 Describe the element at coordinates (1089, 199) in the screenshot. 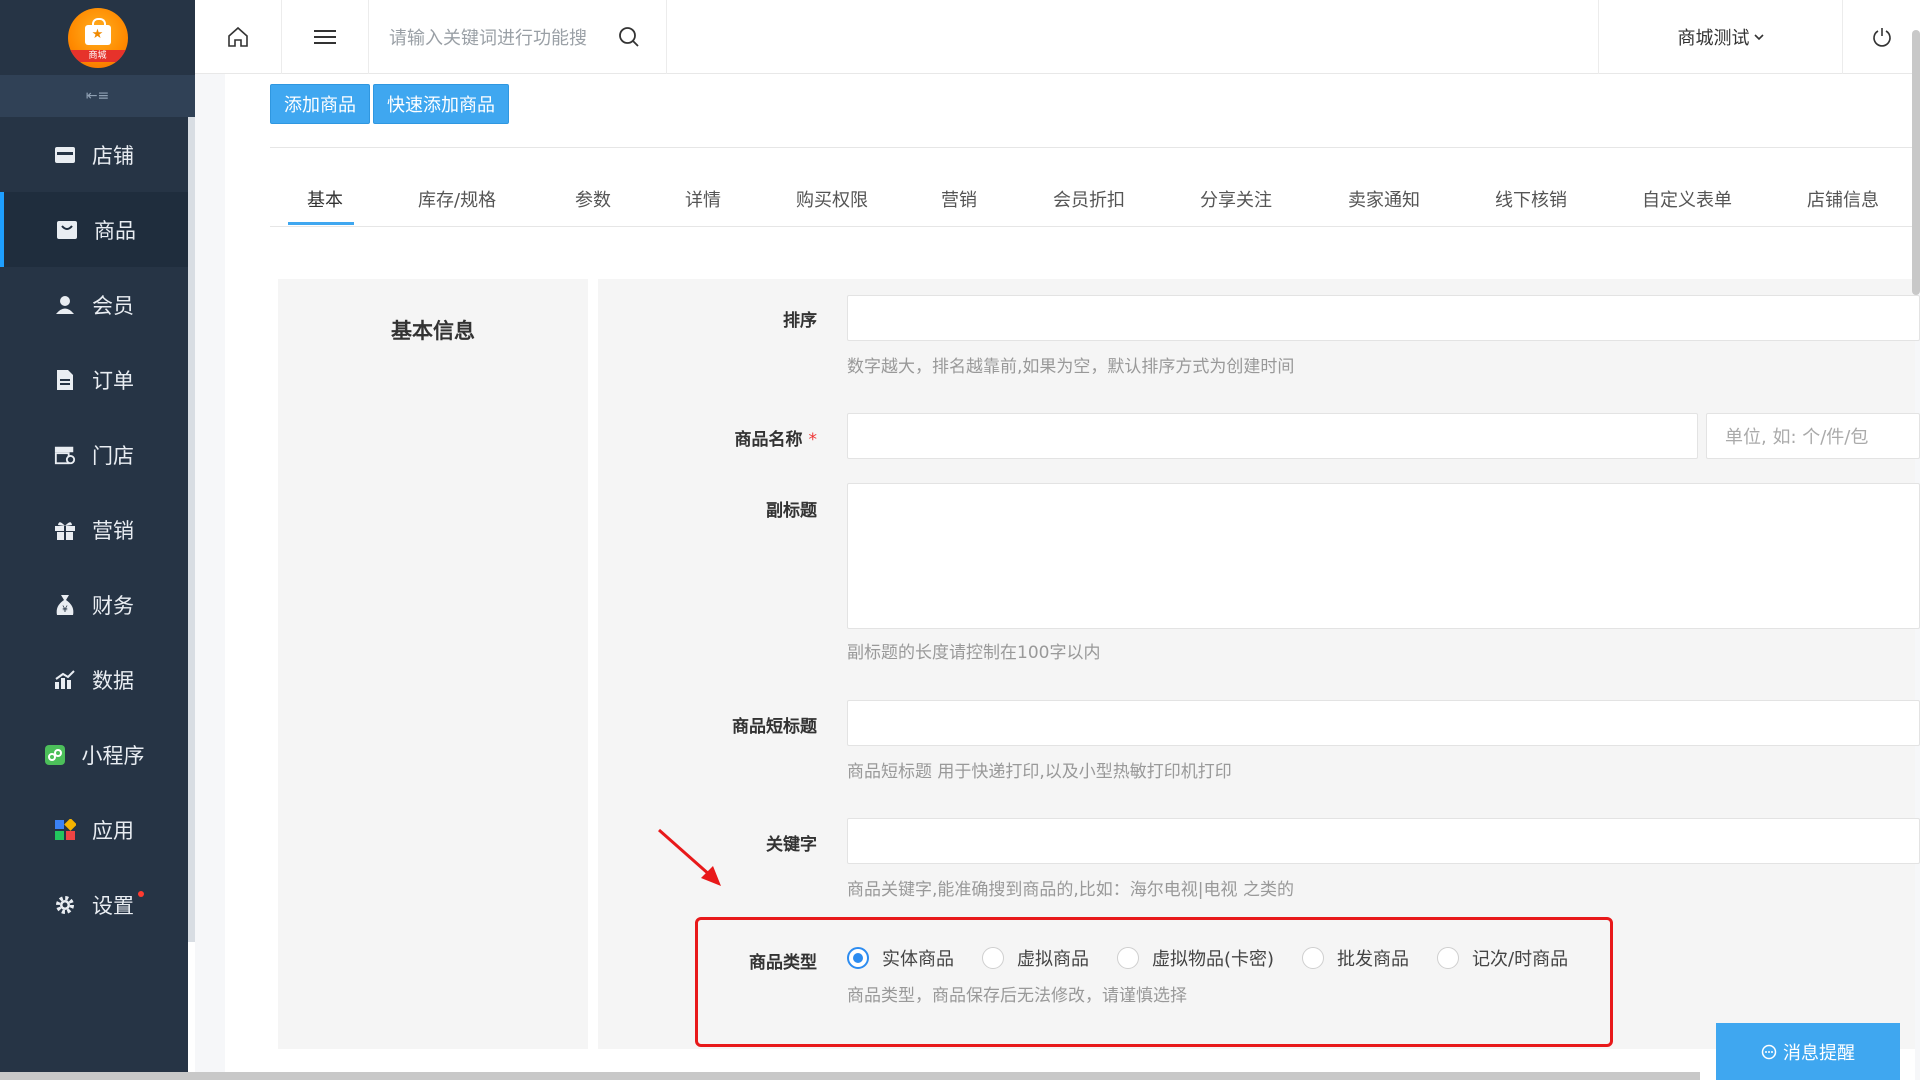

I see `tab-member-discount: 会员折扣` at that location.